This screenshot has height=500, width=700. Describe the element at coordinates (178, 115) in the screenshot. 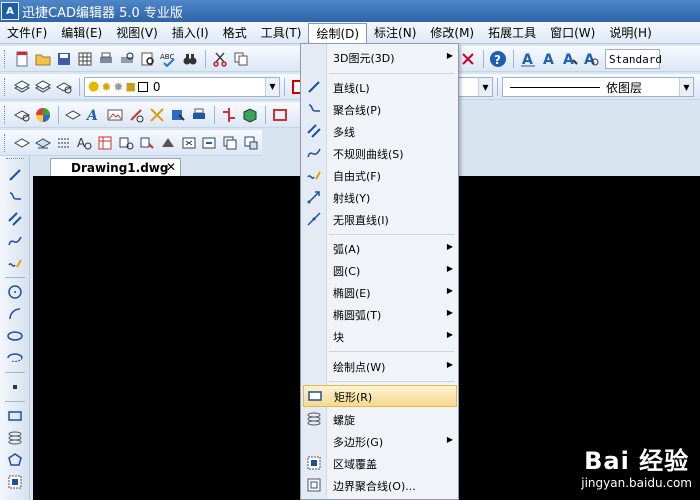

I see `block-edit-icon` at that location.